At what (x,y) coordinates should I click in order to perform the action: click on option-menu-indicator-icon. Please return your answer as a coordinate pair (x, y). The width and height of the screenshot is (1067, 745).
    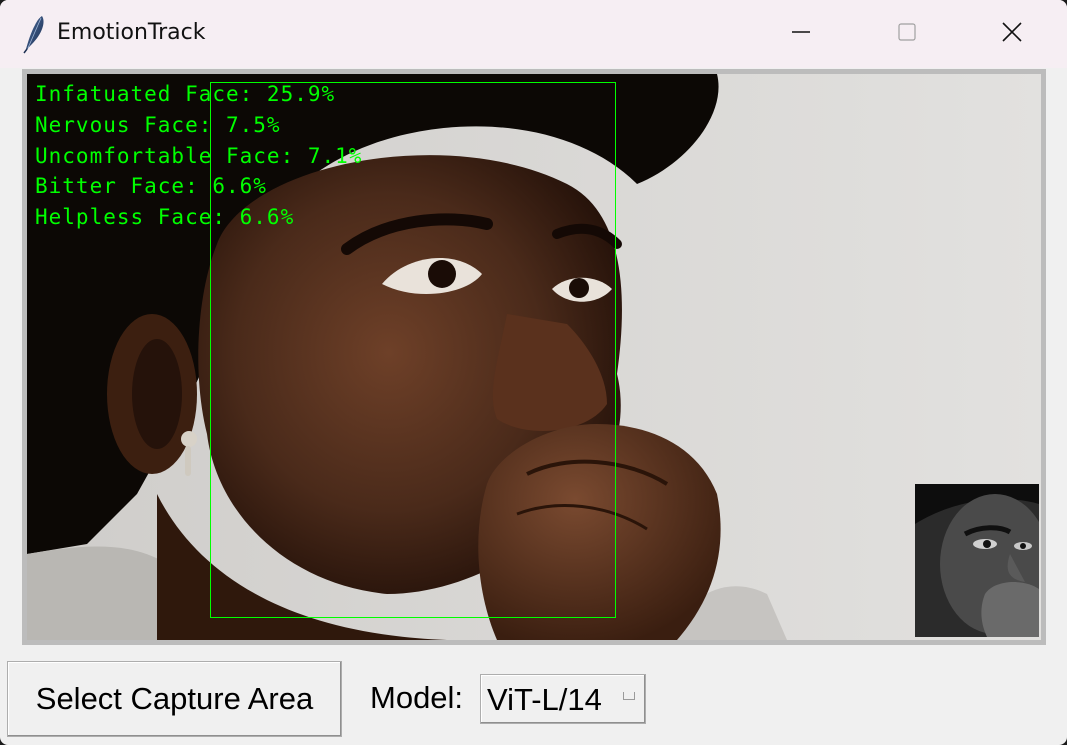
    Looking at the image, I should click on (629, 696).